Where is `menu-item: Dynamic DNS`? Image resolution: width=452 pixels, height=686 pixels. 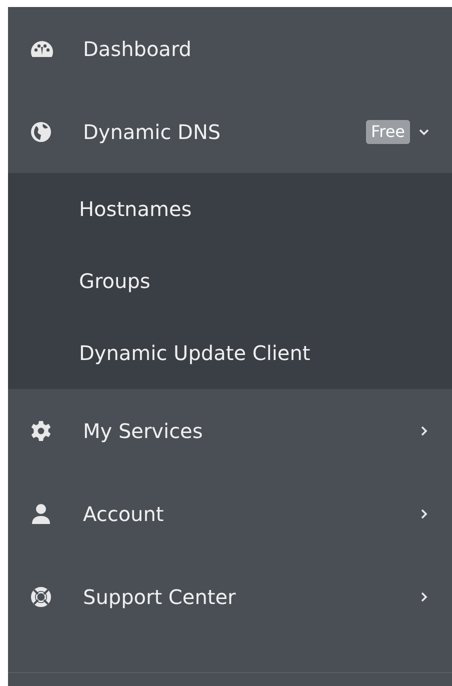
menu-item: Dynamic DNS is located at coordinates (152, 131).